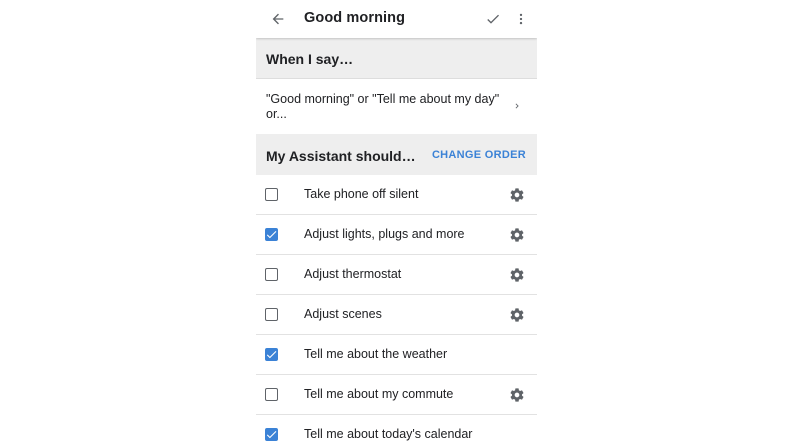 The image size is (792, 446). What do you see at coordinates (355, 18) in the screenshot?
I see `page-title: Good morning` at bounding box center [355, 18].